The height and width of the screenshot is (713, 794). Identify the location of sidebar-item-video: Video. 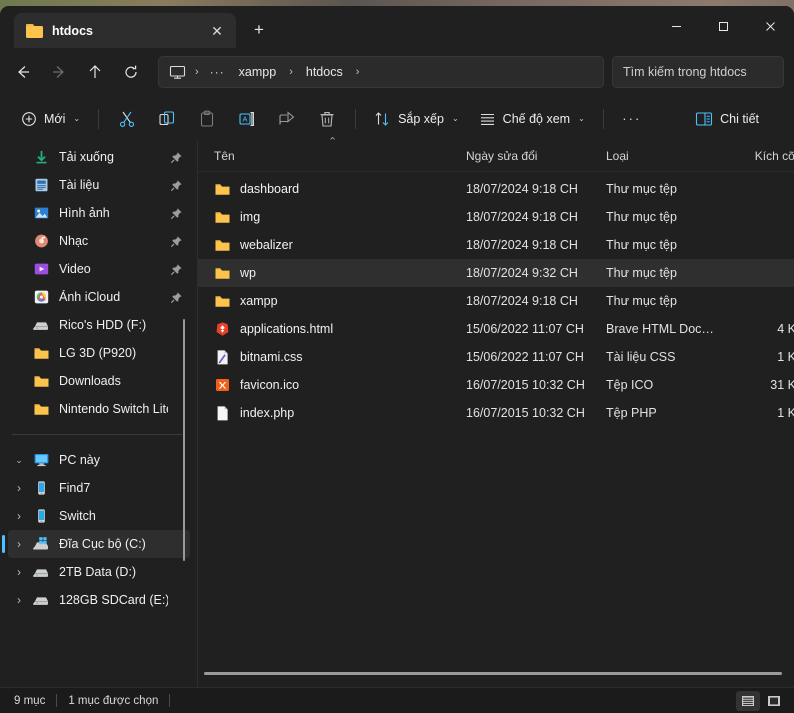
(99, 269).